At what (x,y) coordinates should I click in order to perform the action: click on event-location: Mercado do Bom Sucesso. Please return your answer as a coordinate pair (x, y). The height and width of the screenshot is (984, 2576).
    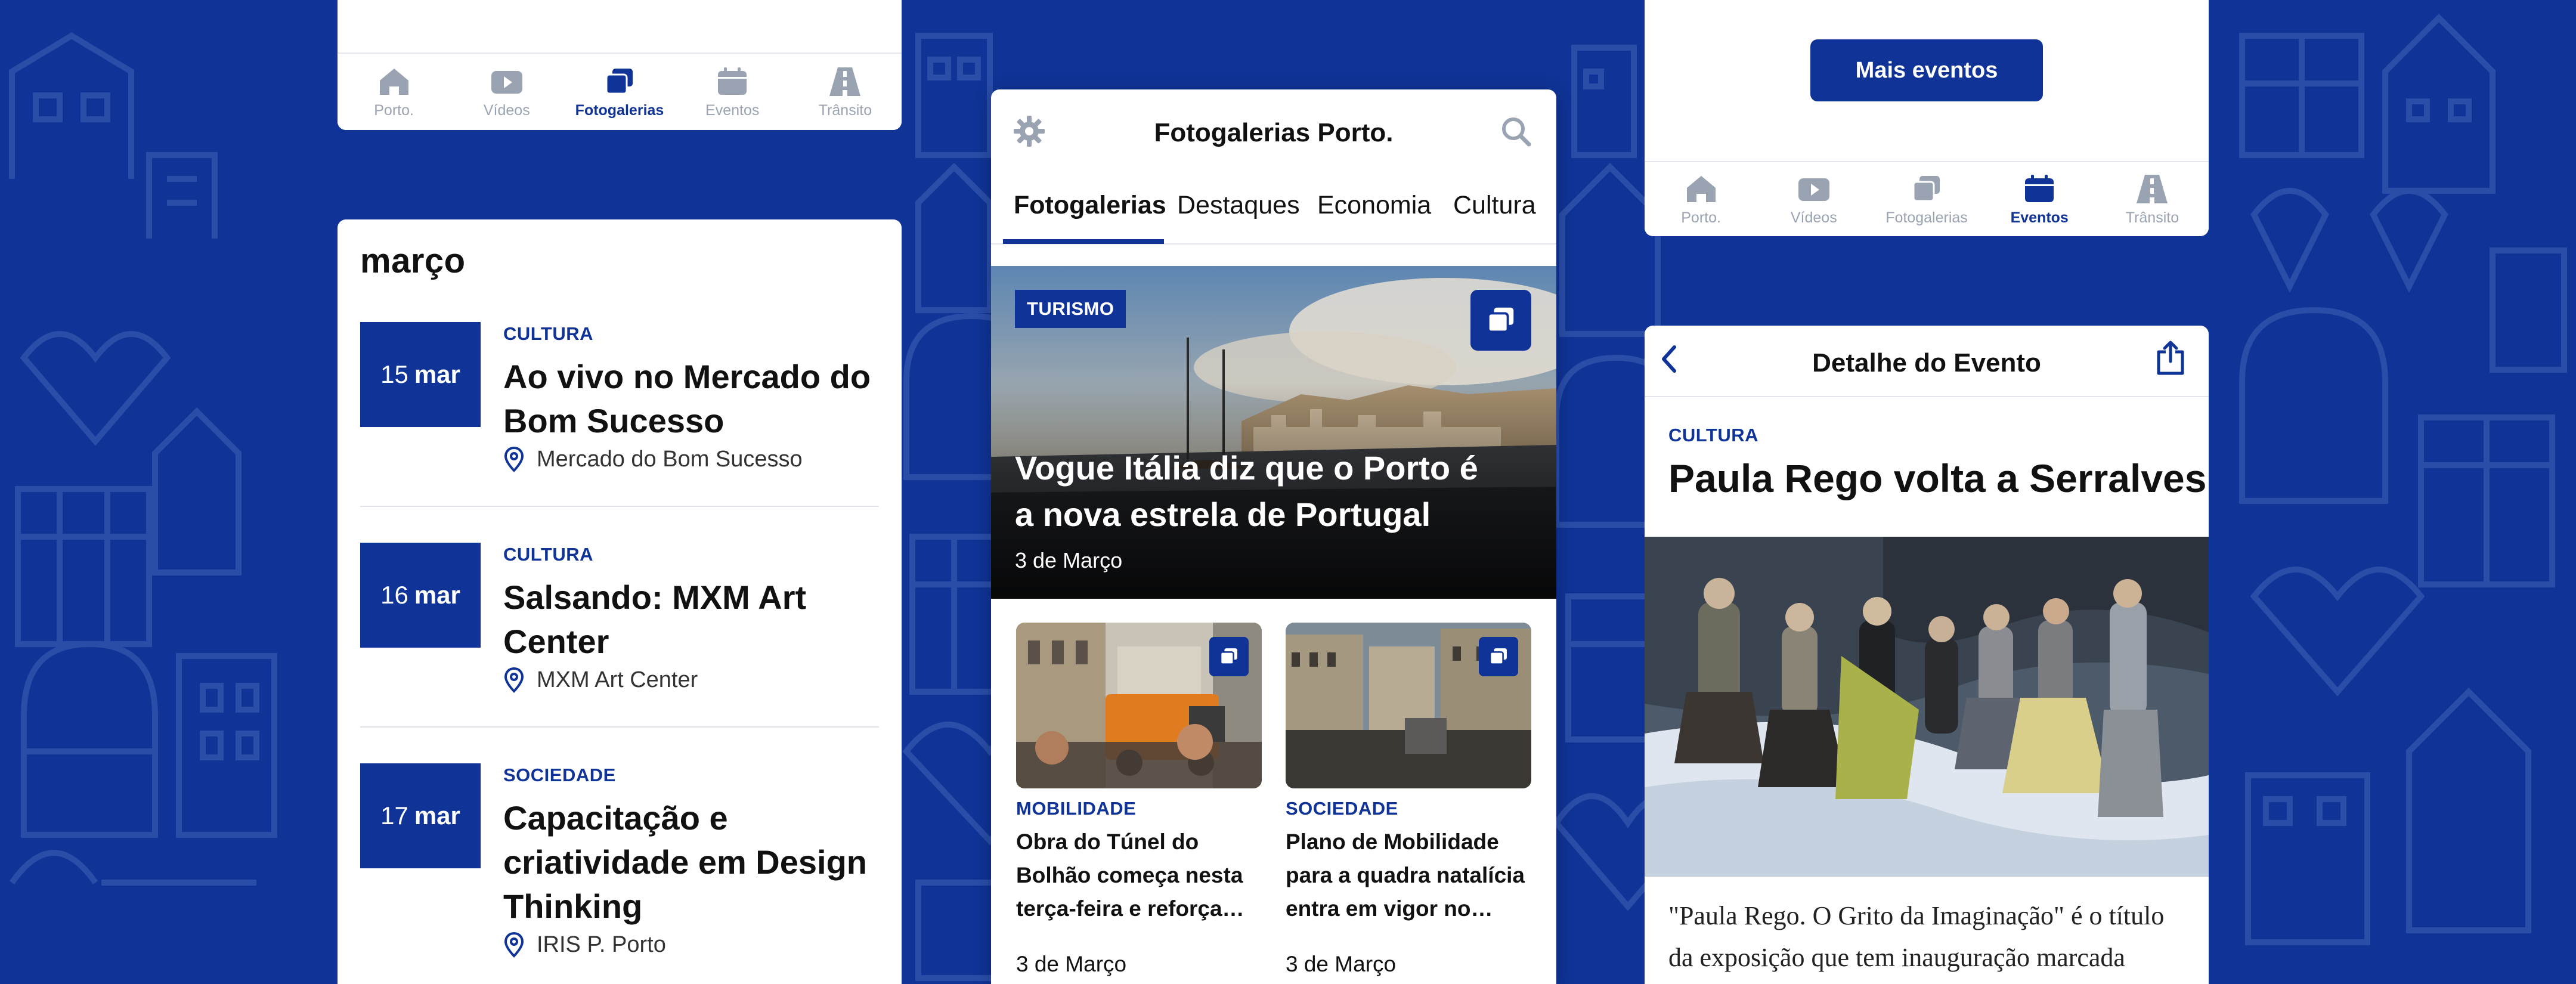
    Looking at the image, I should click on (653, 459).